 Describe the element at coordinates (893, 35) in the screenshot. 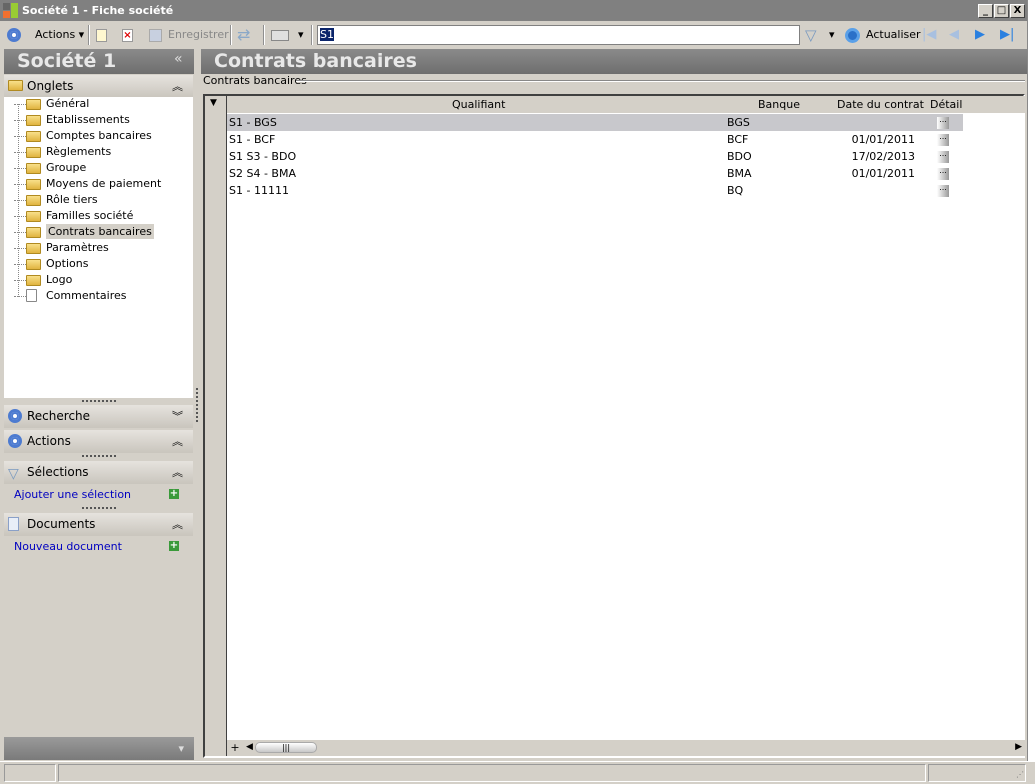

I see `refresh-button: Actualiser` at that location.